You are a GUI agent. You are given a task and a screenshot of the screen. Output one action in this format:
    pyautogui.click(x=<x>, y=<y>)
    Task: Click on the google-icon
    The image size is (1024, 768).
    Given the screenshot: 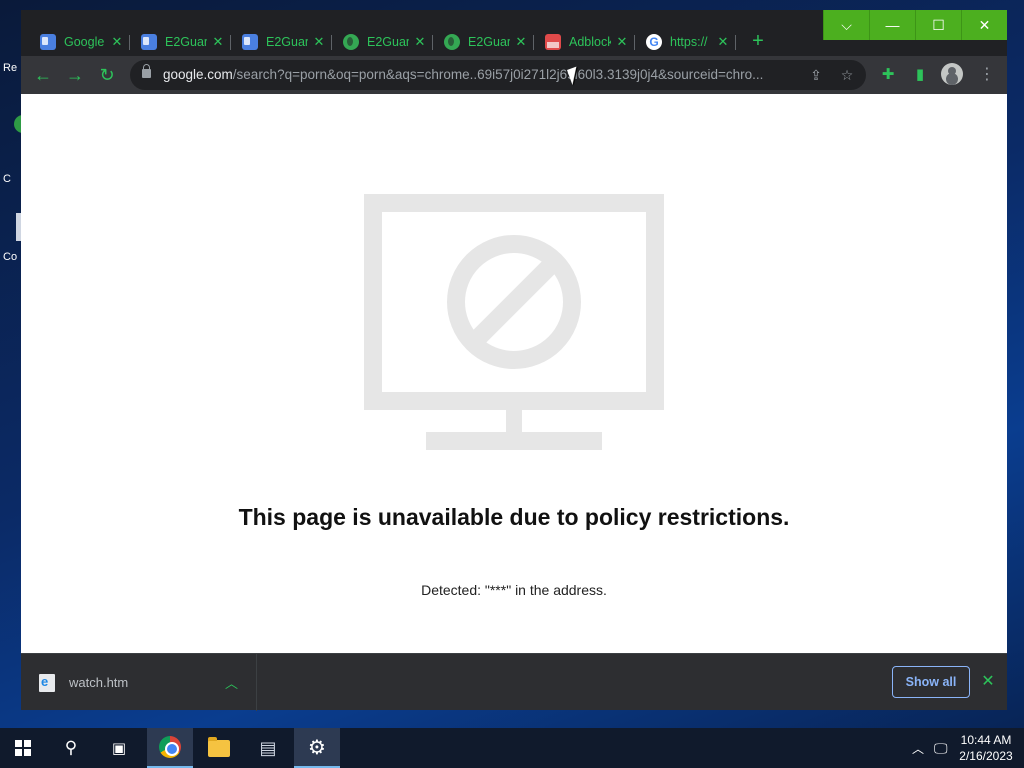 What is the action you would take?
    pyautogui.click(x=654, y=42)
    